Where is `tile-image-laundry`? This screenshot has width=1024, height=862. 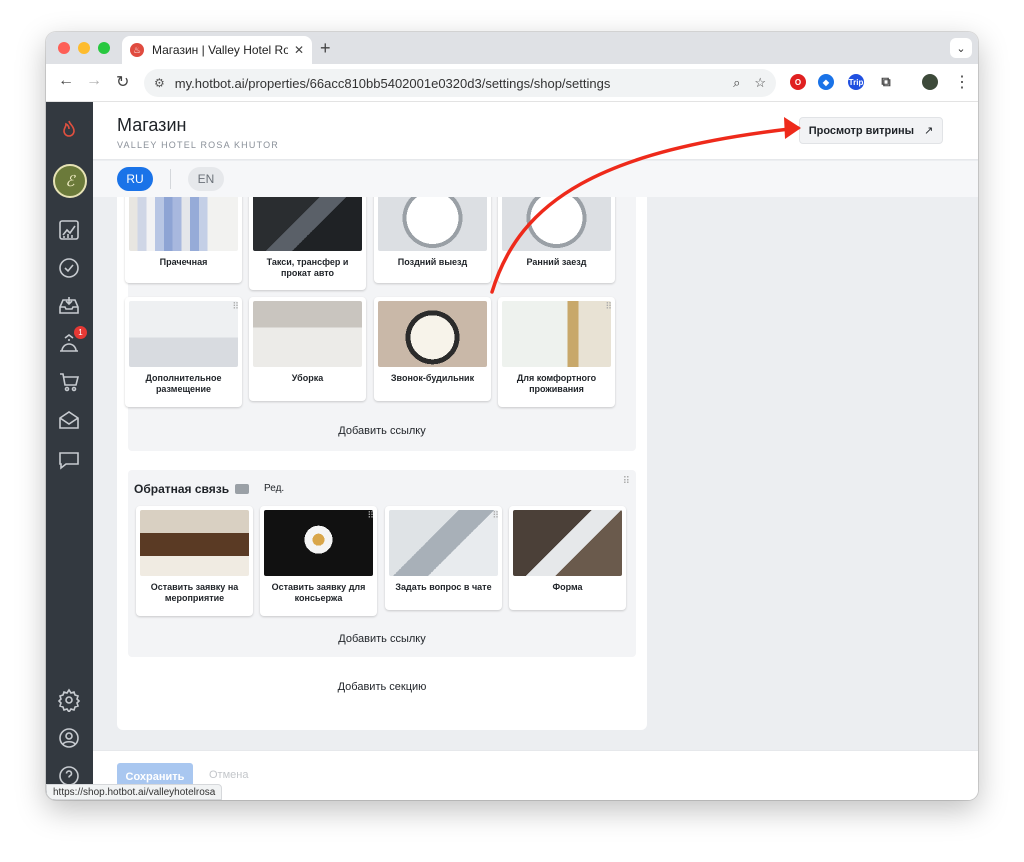
tile-image-laundry is located at coordinates (183, 224).